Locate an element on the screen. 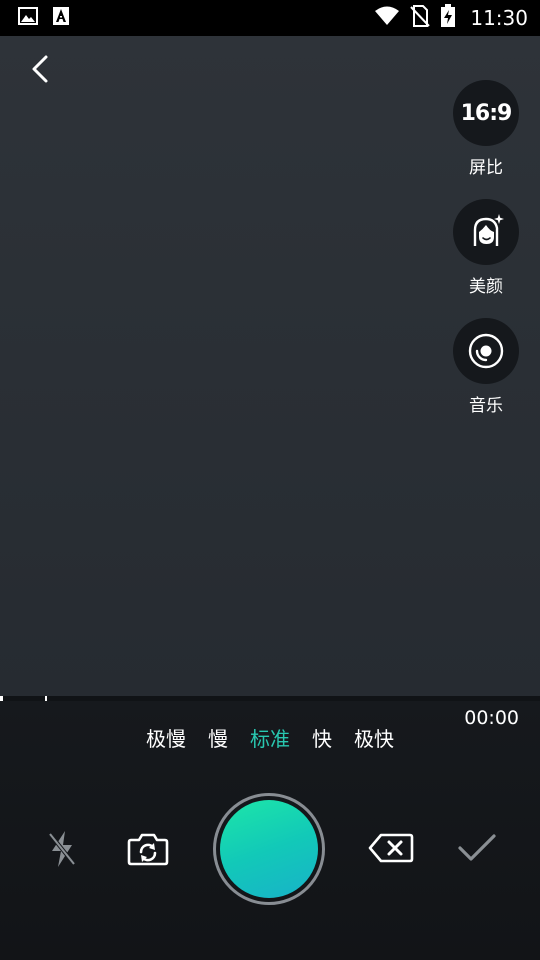  flash-button is located at coordinates (62, 849).